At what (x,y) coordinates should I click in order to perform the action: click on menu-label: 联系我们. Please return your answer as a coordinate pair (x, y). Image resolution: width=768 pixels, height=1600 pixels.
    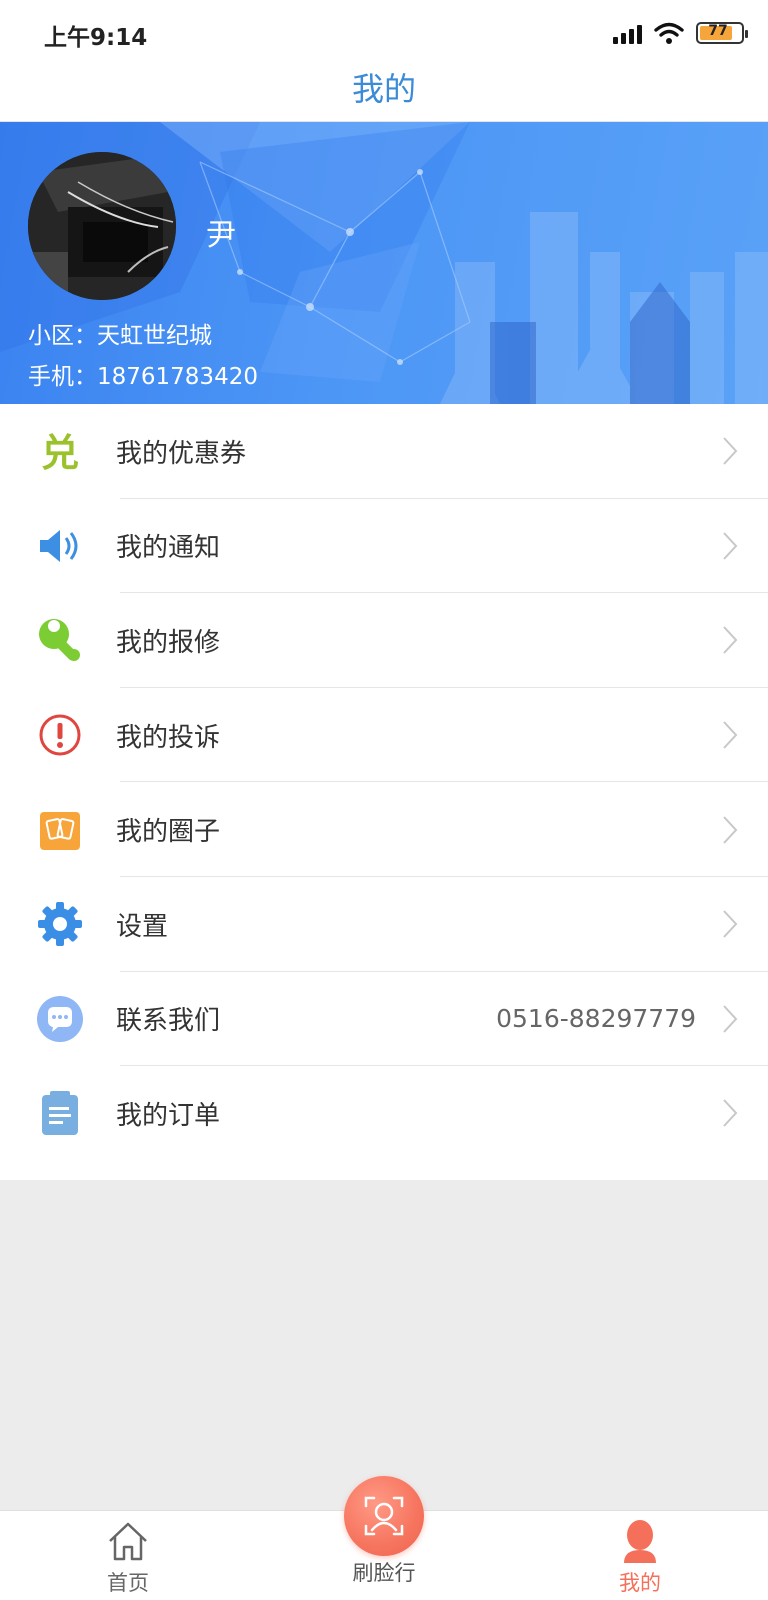
    Looking at the image, I should click on (168, 1021).